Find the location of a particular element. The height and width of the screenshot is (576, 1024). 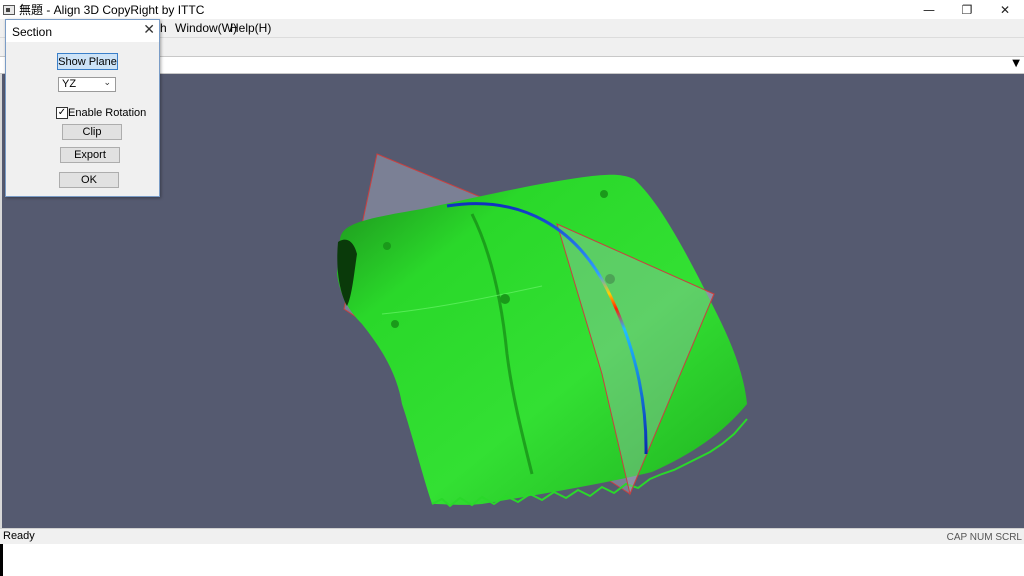

app-icon is located at coordinates (9, 9).